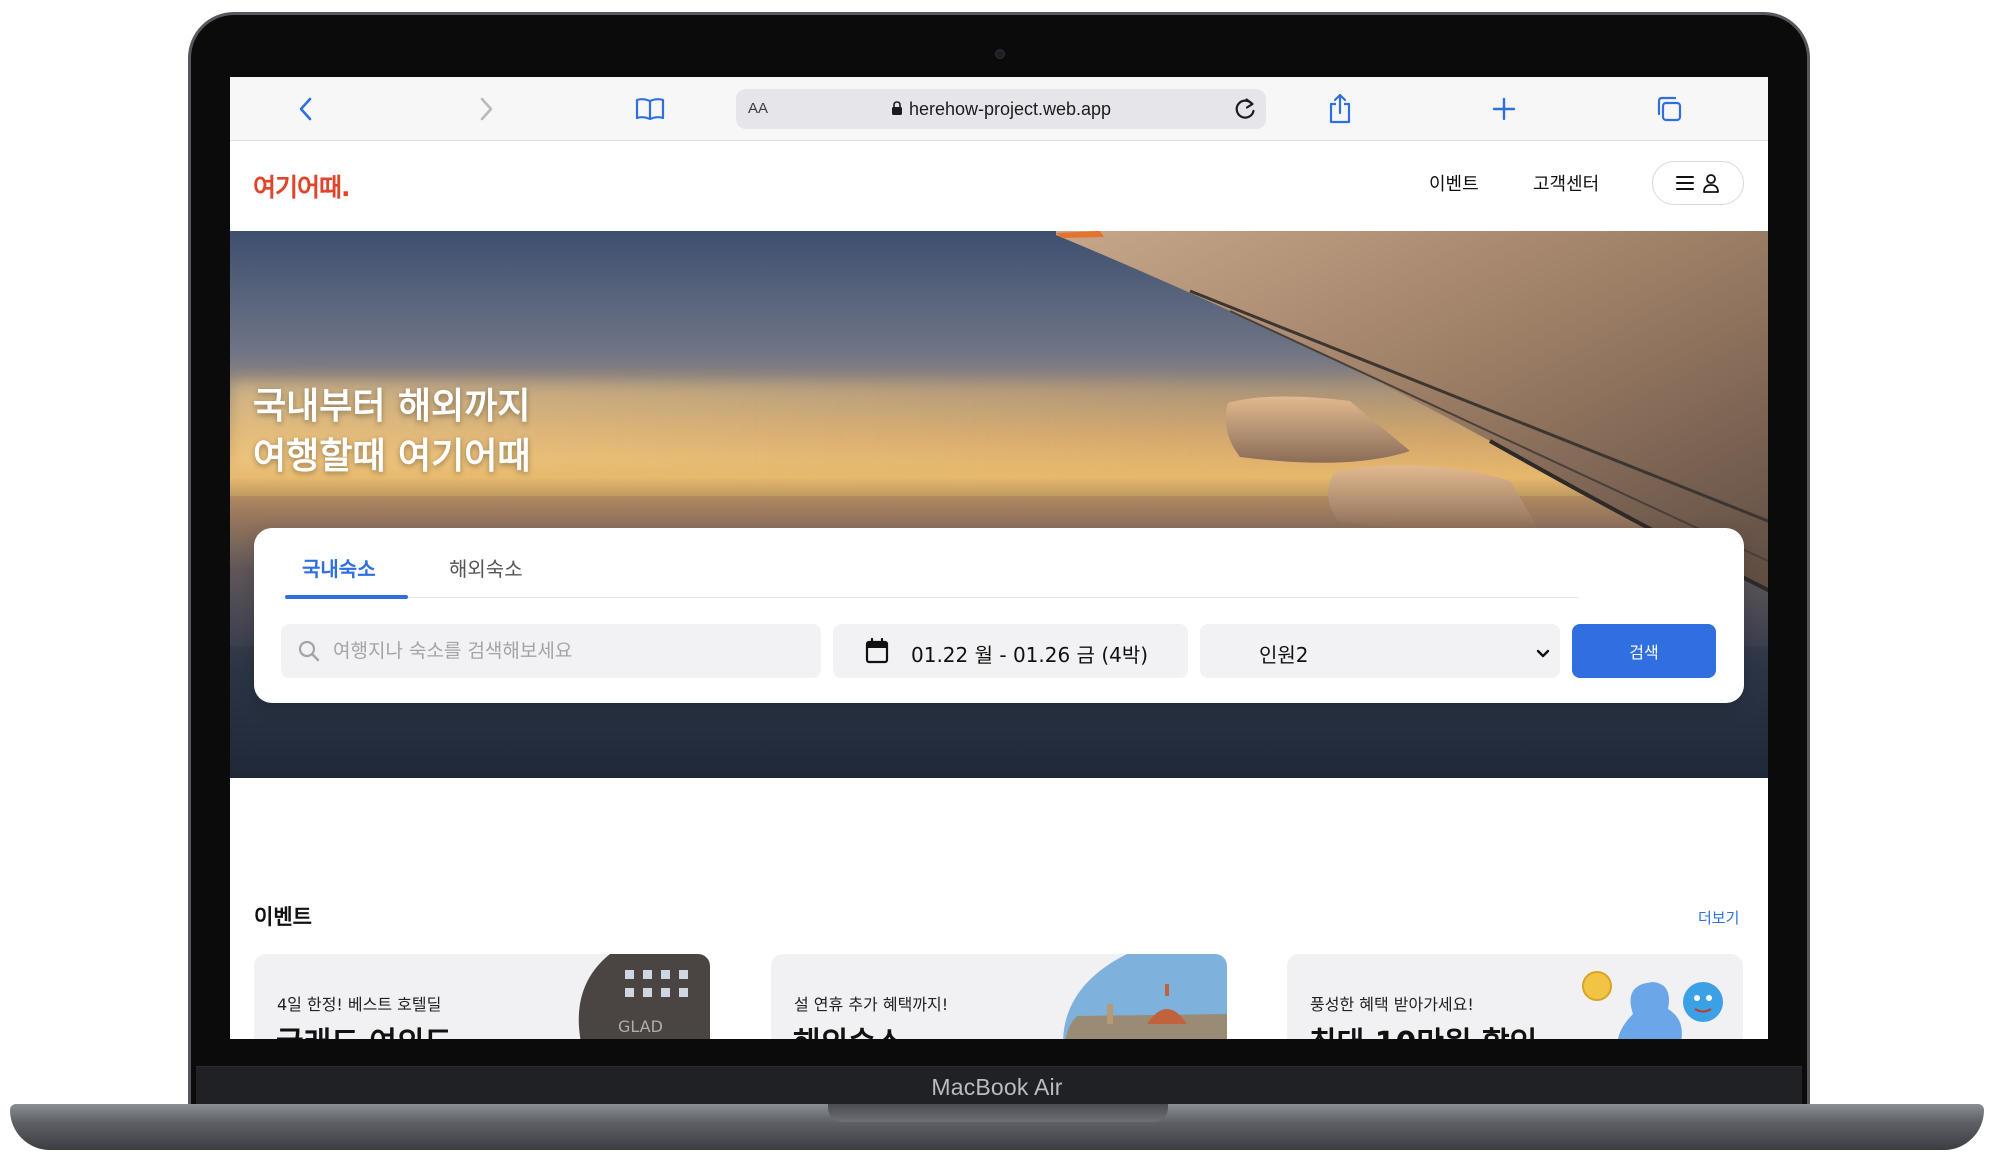 The image size is (1994, 1175). Describe the element at coordinates (998, 1113) in the screenshot. I see `laptop-notch` at that location.